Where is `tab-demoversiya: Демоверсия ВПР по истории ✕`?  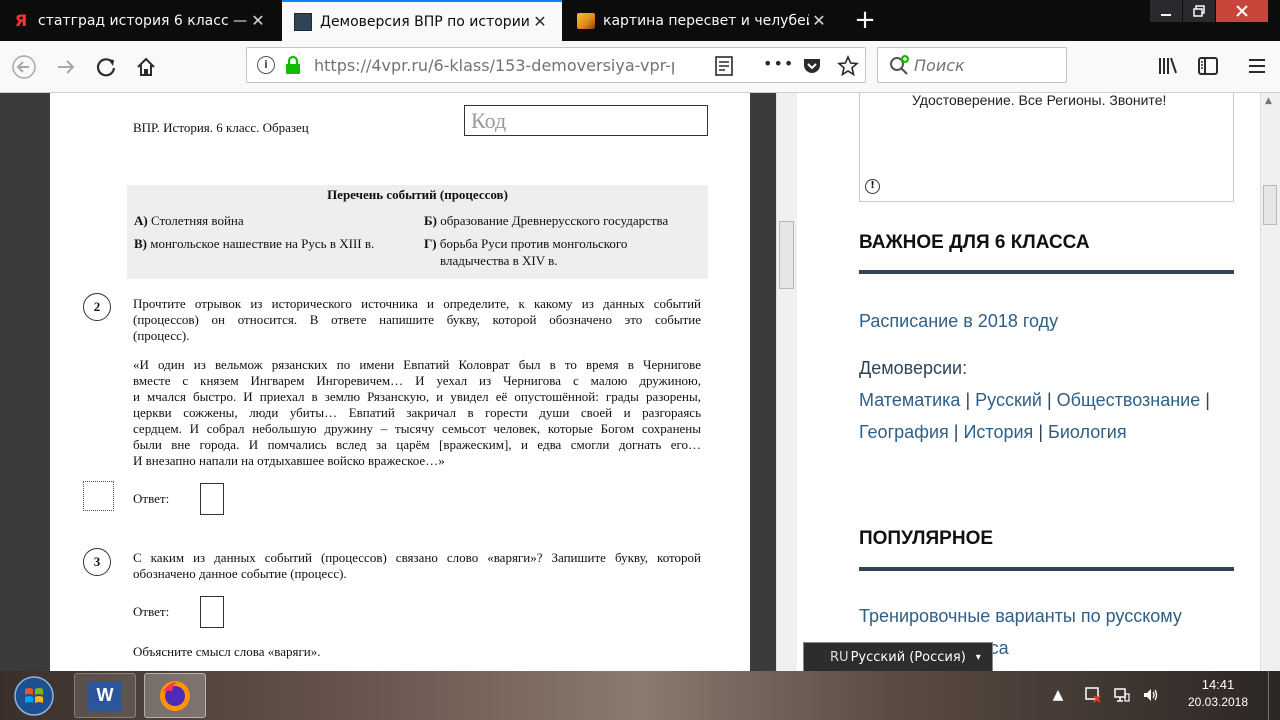
tab-demoversiya: Демоверсия ВПР по истории ✕ is located at coordinates (422, 20).